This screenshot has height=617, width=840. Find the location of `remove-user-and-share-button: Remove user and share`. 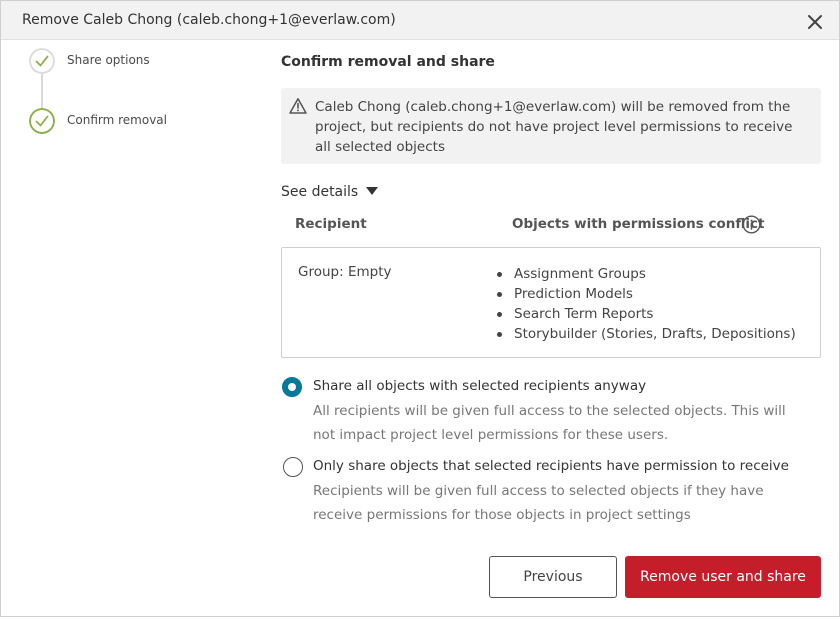

remove-user-and-share-button: Remove user and share is located at coordinates (723, 577).